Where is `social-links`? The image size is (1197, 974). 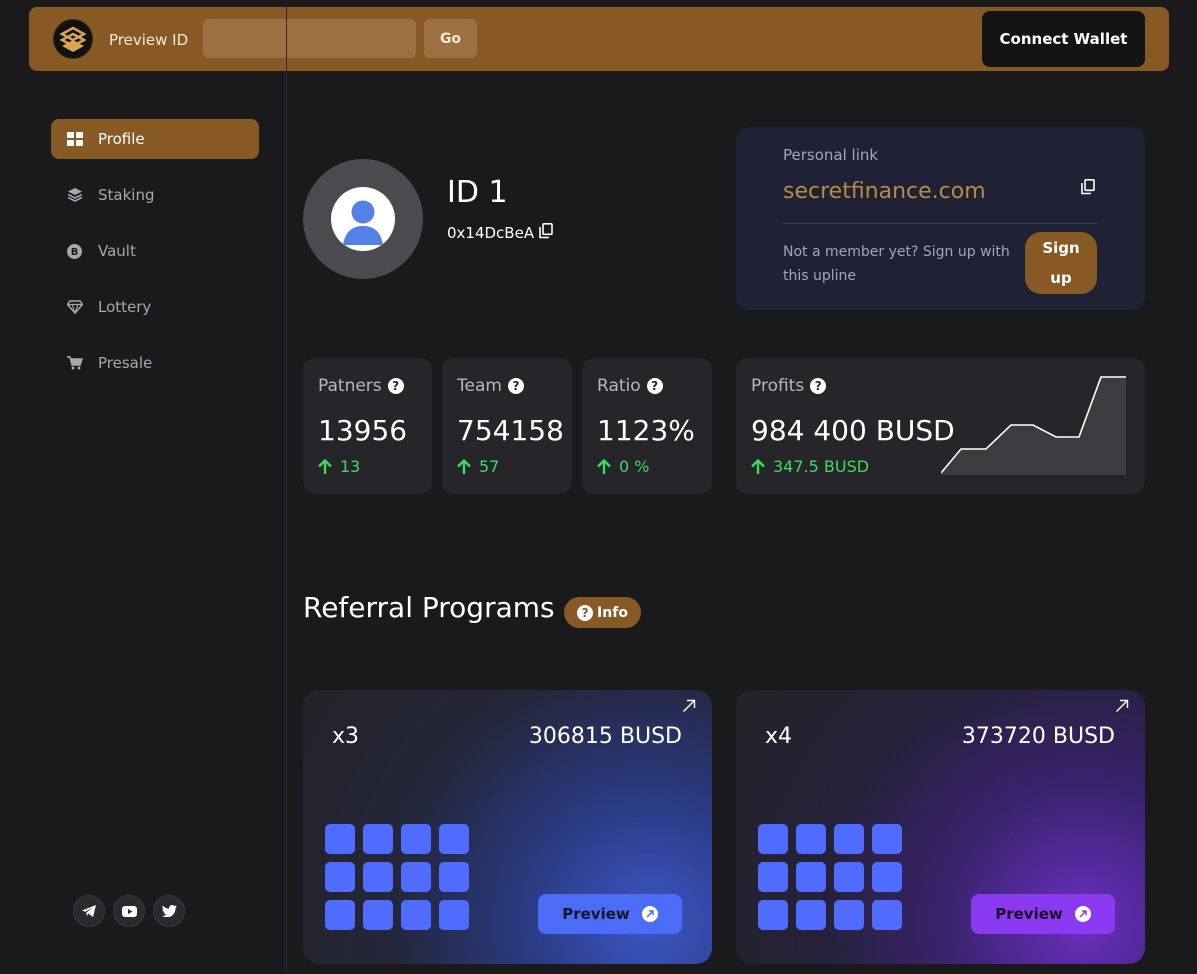 social-links is located at coordinates (129, 911).